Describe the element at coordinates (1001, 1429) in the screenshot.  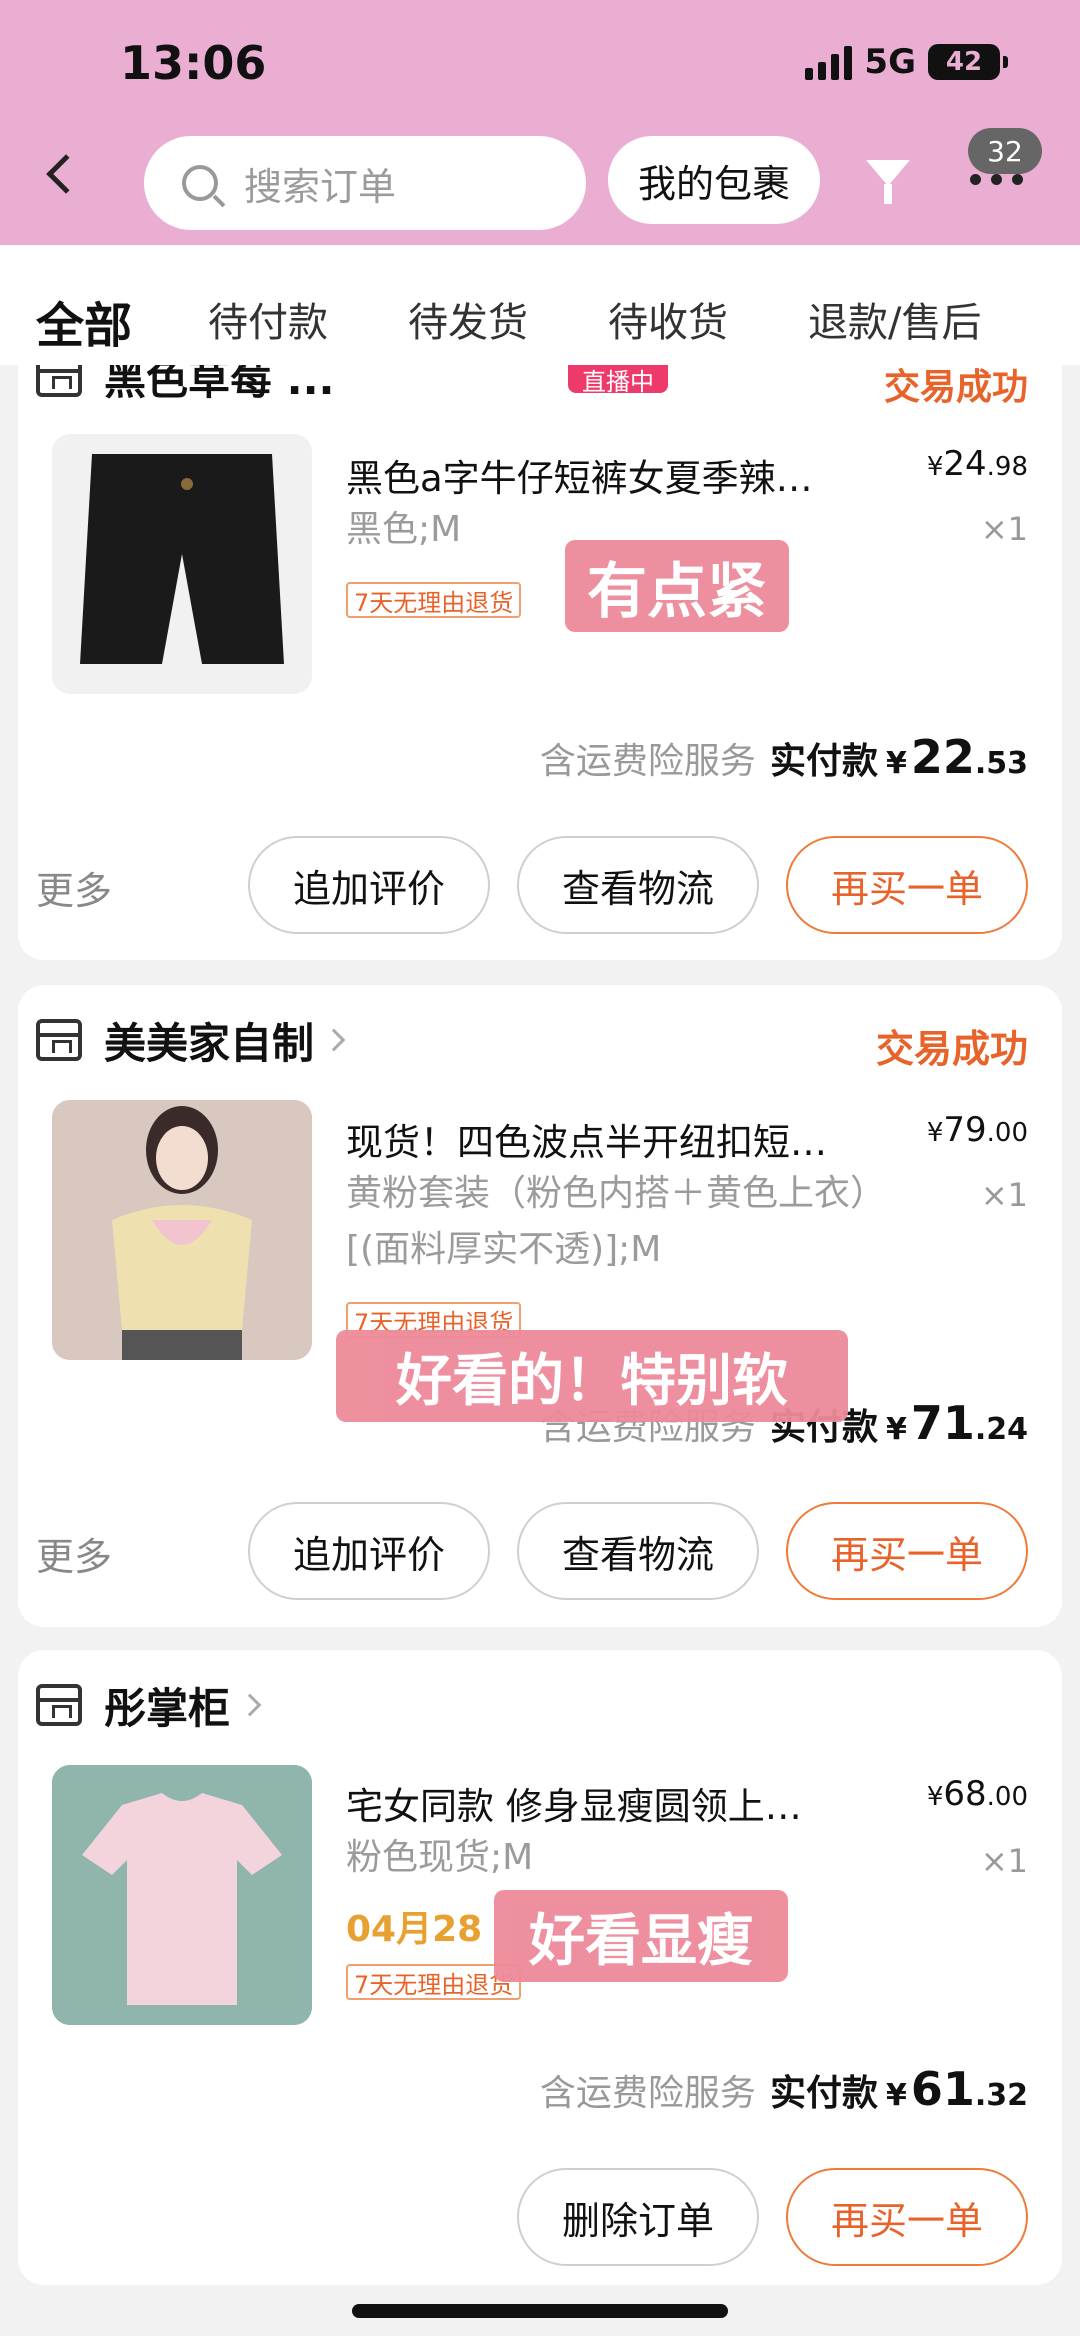
I see `pay-dec: .24` at that location.